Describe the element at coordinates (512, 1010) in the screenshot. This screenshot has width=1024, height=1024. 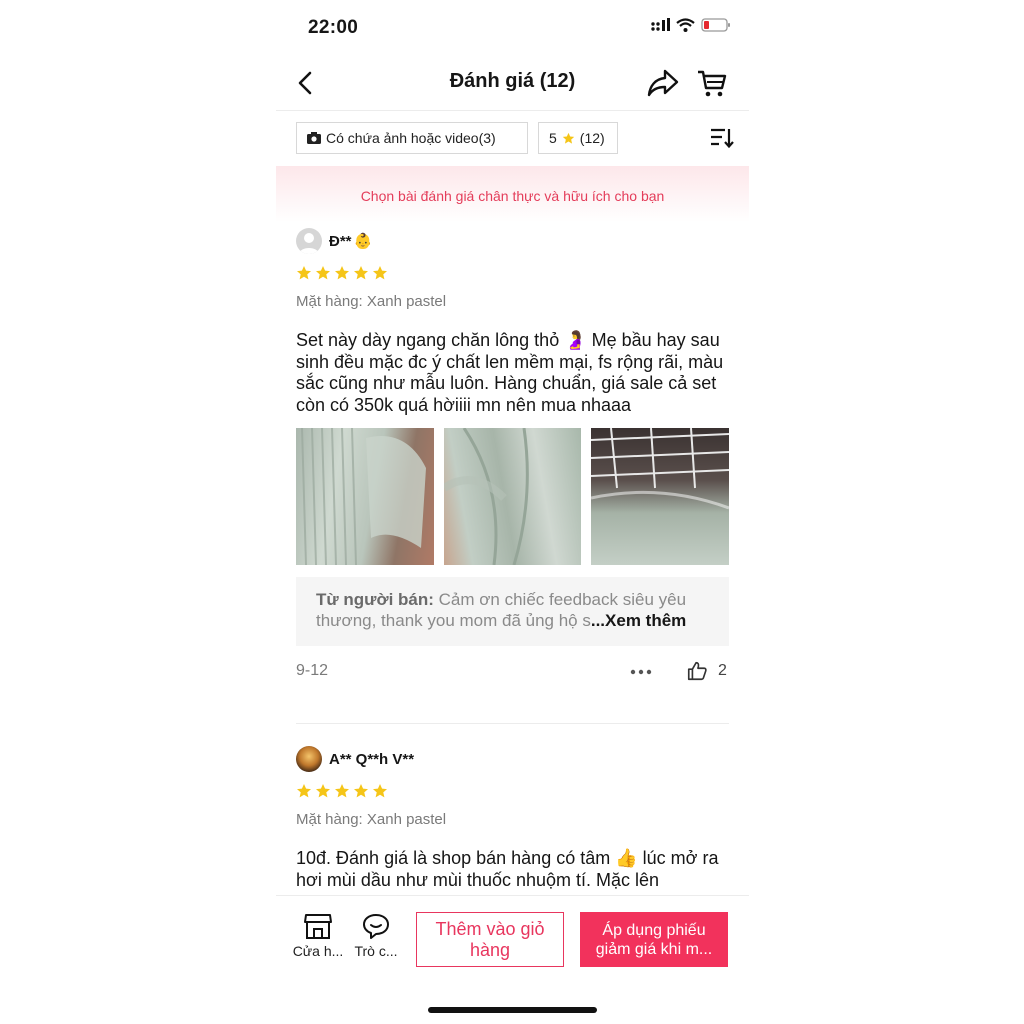
I see `home-indicator` at that location.